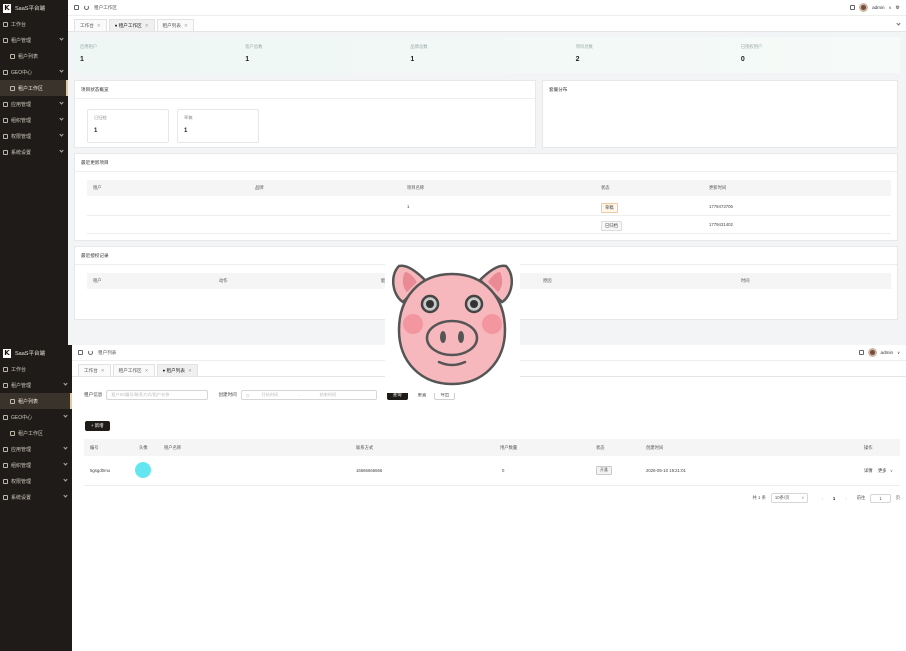  Describe the element at coordinates (897, 497) in the screenshot. I see `page-unit-label: 页` at that location.